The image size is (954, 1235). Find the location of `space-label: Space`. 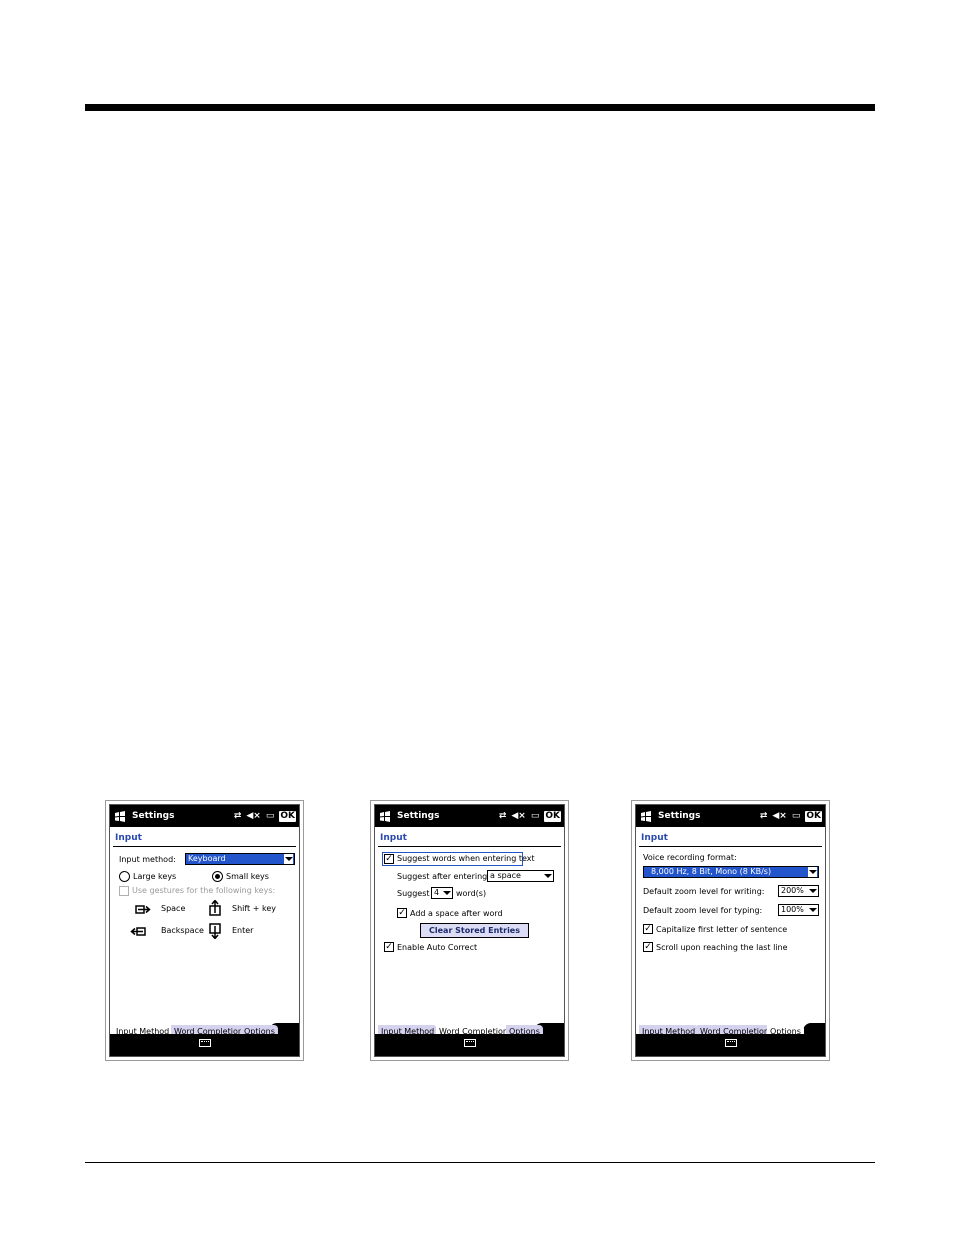

space-label: Space is located at coordinates (173, 908).